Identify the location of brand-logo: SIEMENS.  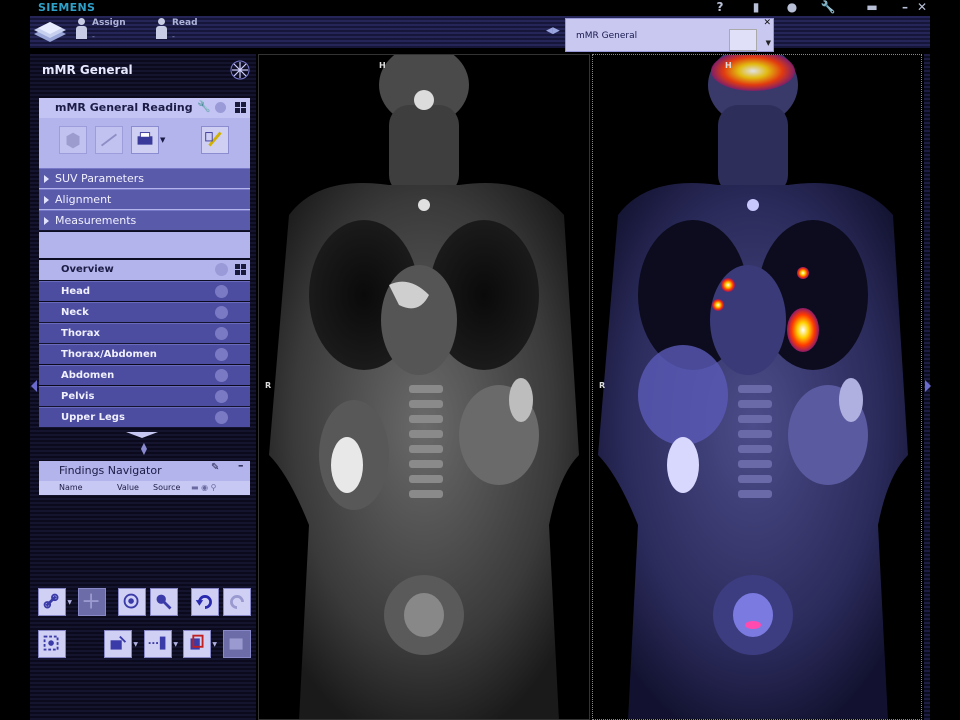
(67, 7).